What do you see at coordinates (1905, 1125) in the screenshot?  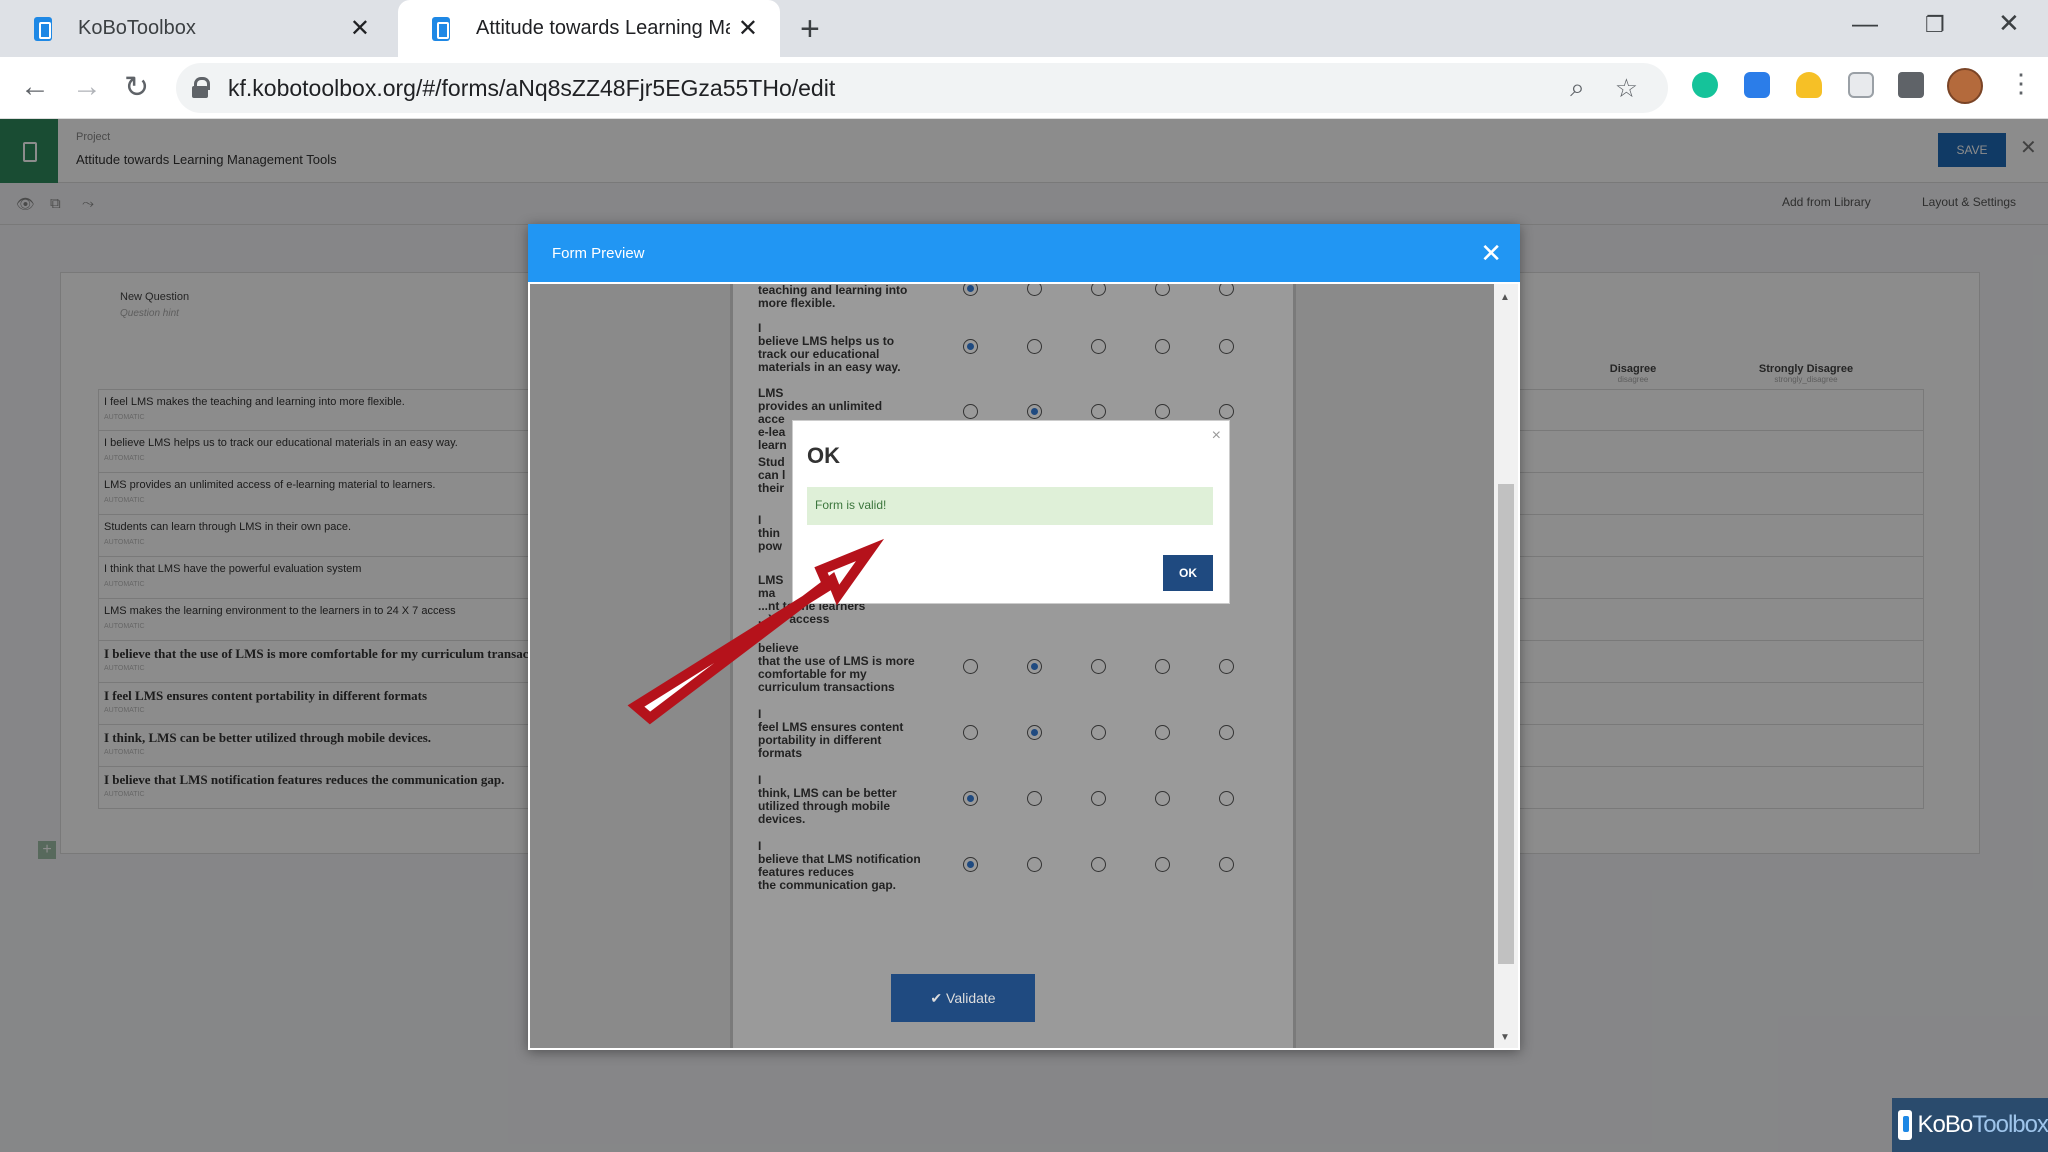 I see `kobo-logo-icon` at bounding box center [1905, 1125].